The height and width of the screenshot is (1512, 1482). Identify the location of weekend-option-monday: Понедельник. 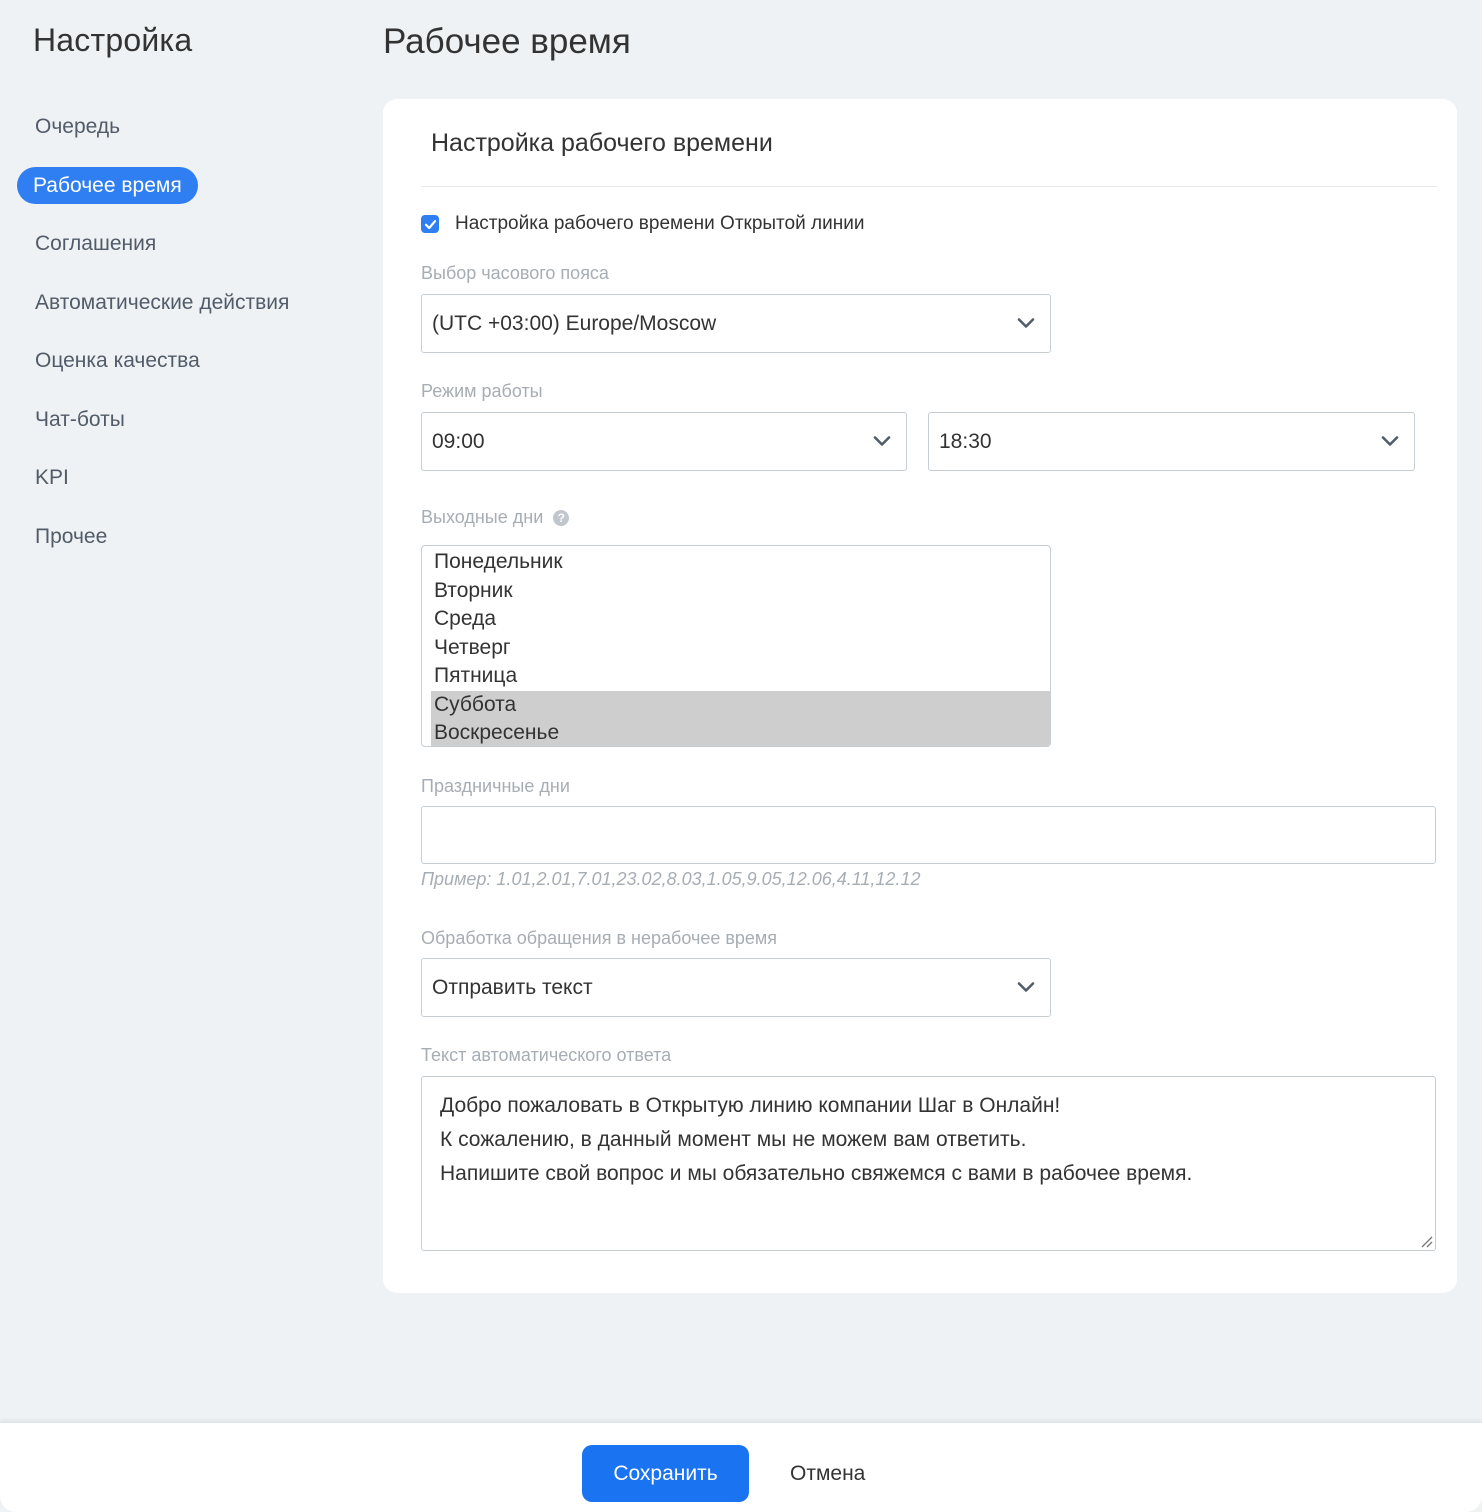
(736, 562).